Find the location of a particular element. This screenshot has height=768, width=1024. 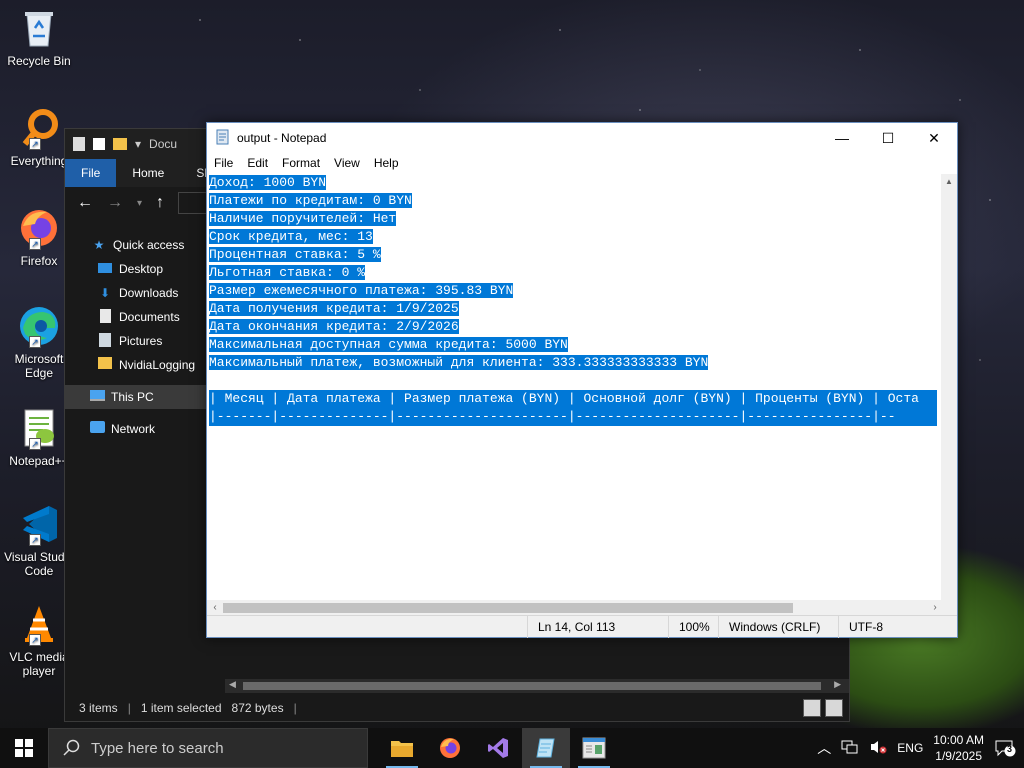

everything-search-icon: ↗ is located at coordinates (39, 128).